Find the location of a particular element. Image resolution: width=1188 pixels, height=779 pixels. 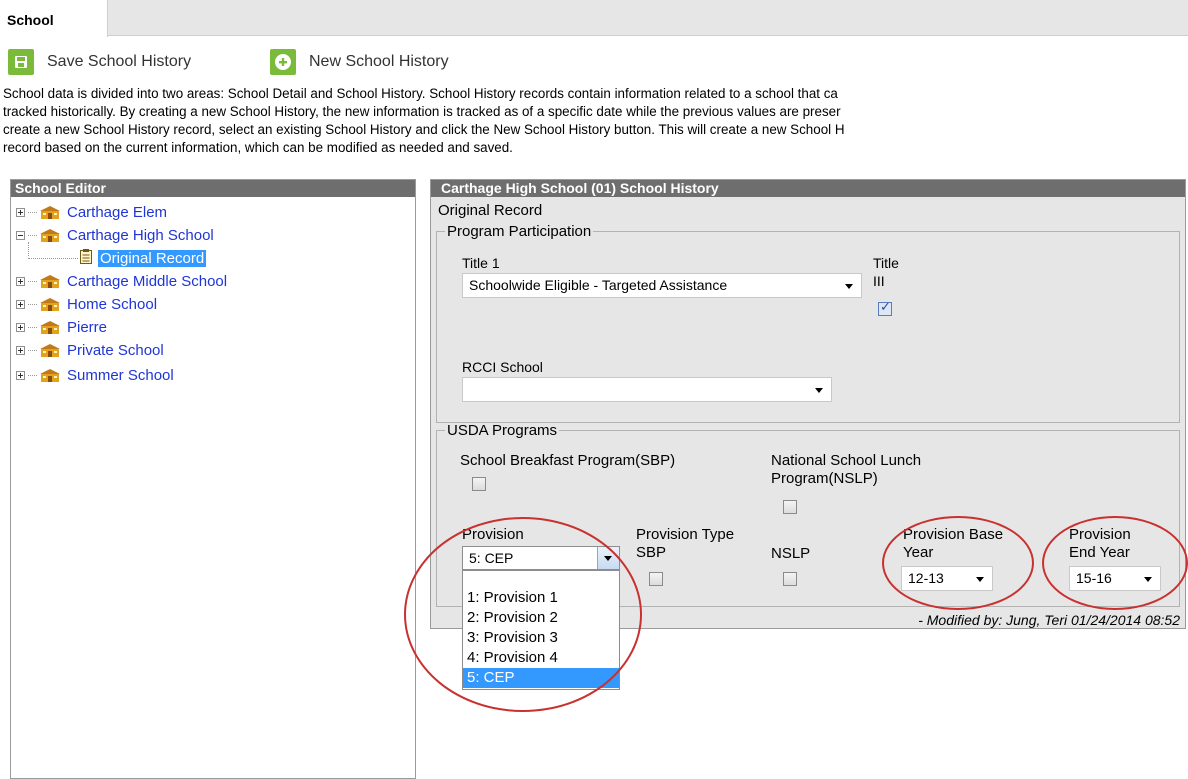

provision-end-year-label: Provision End Year is located at coordinates (1100, 544).